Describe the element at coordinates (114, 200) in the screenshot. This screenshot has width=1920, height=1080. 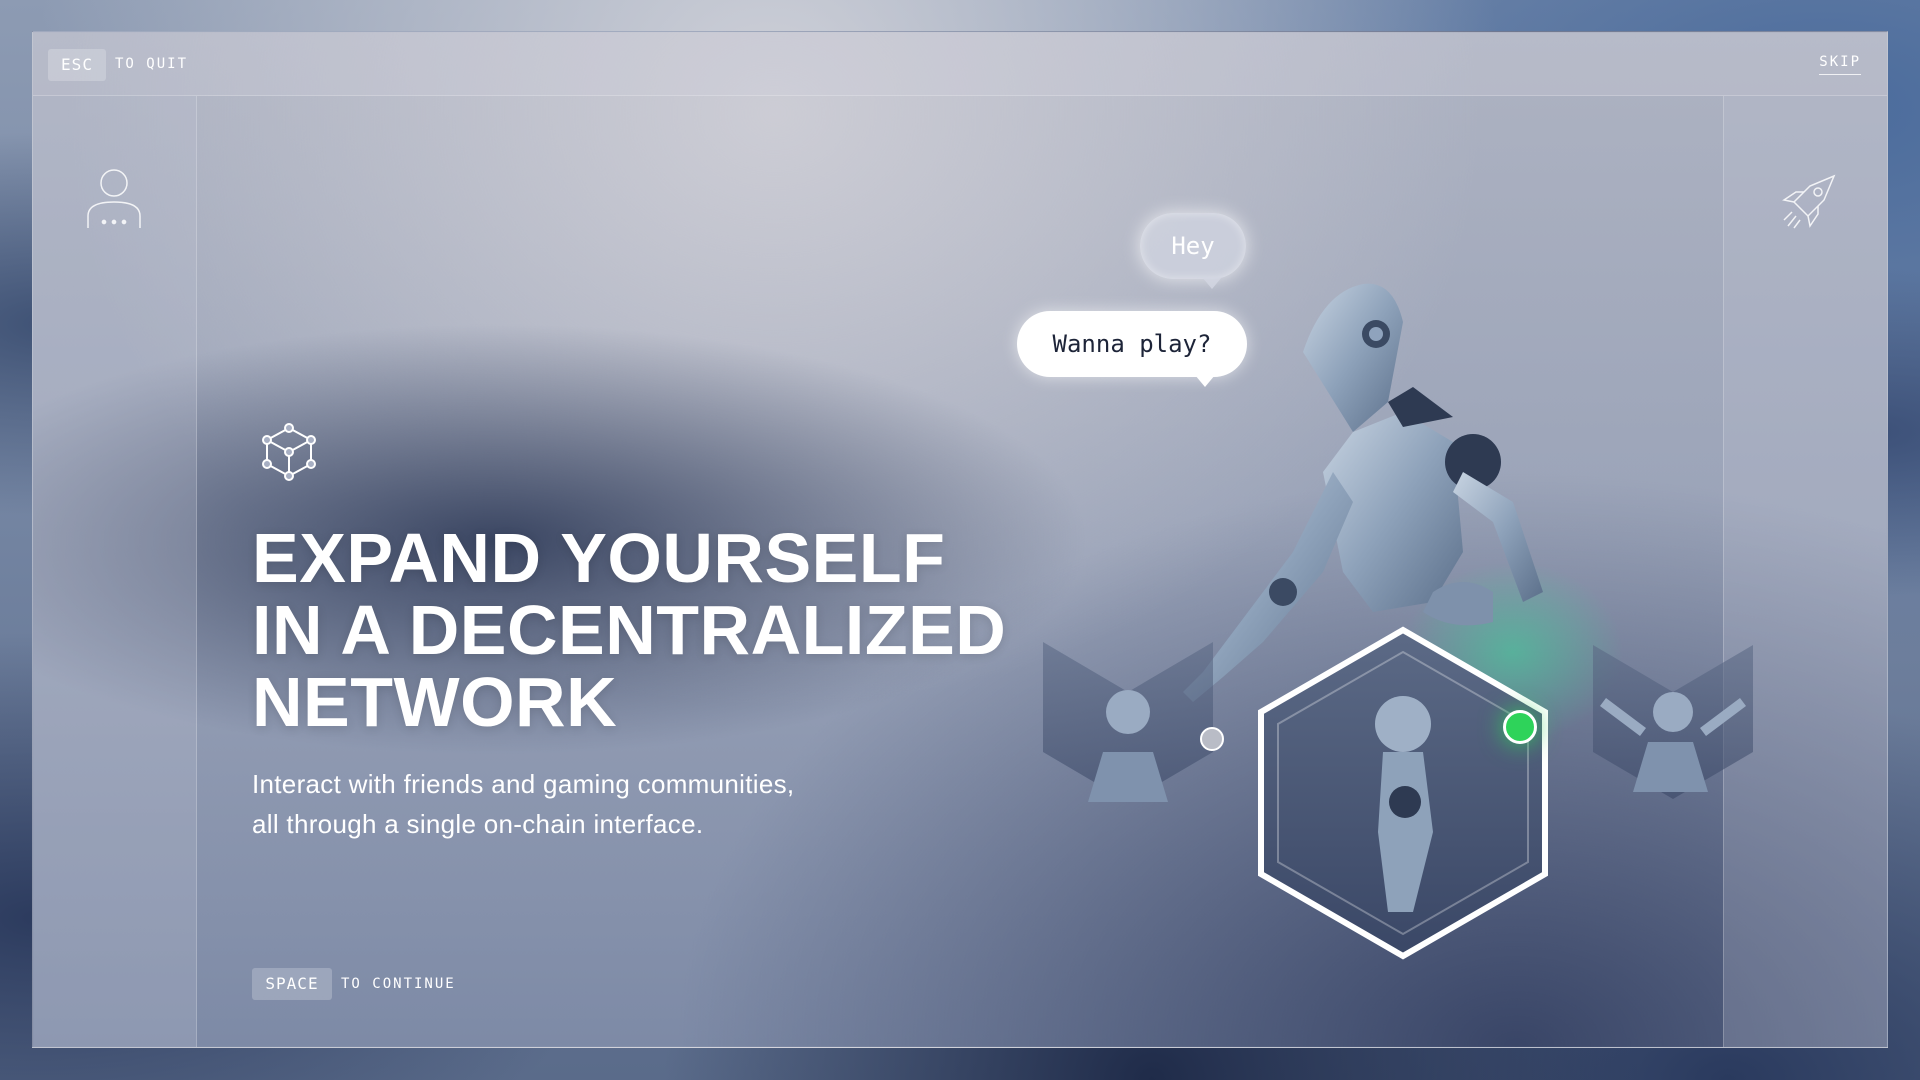
I see `user-profile-icon` at that location.